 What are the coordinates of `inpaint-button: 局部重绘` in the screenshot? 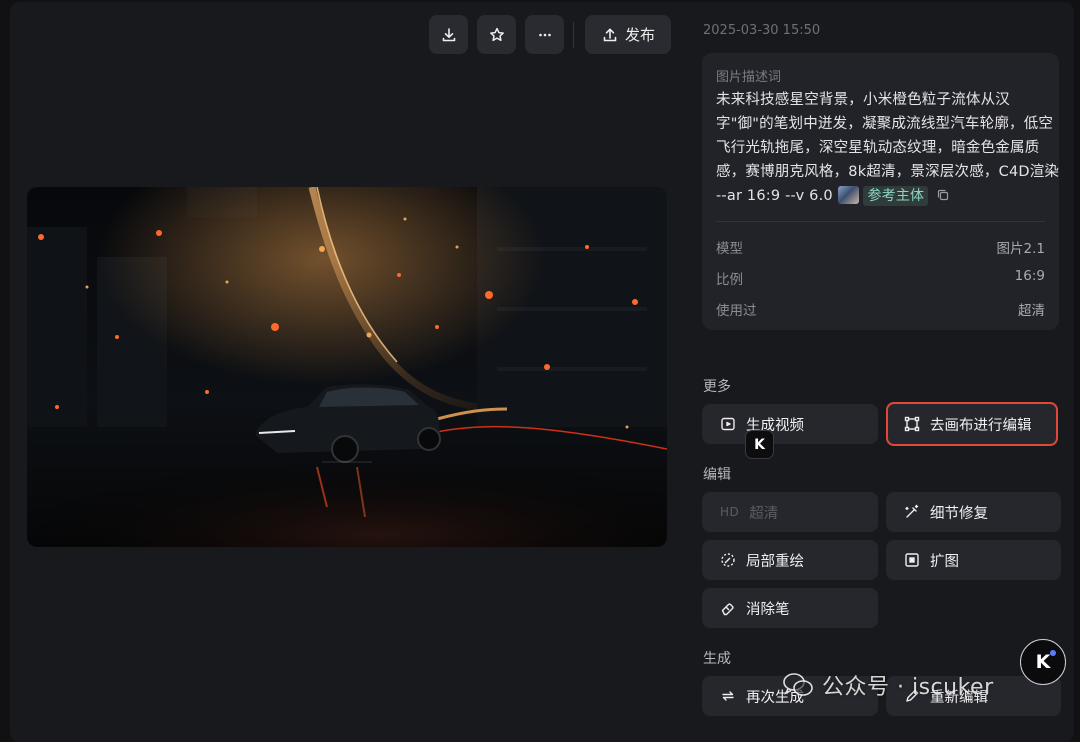 It's located at (790, 560).